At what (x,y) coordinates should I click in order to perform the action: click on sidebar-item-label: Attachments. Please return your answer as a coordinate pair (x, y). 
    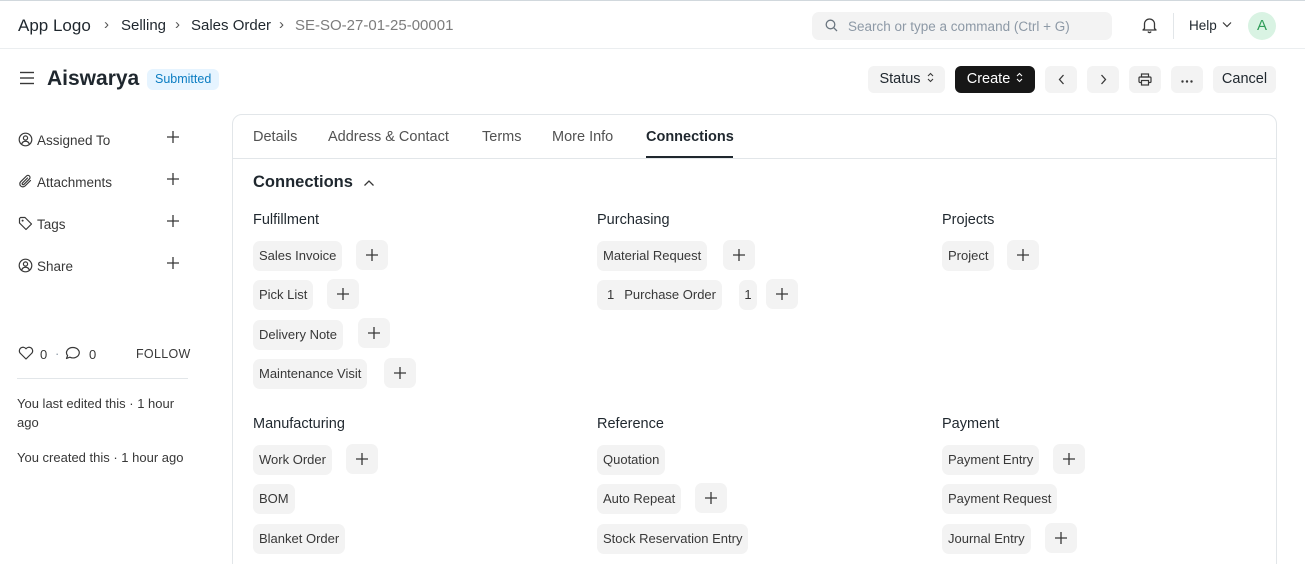
    Looking at the image, I should click on (75, 182).